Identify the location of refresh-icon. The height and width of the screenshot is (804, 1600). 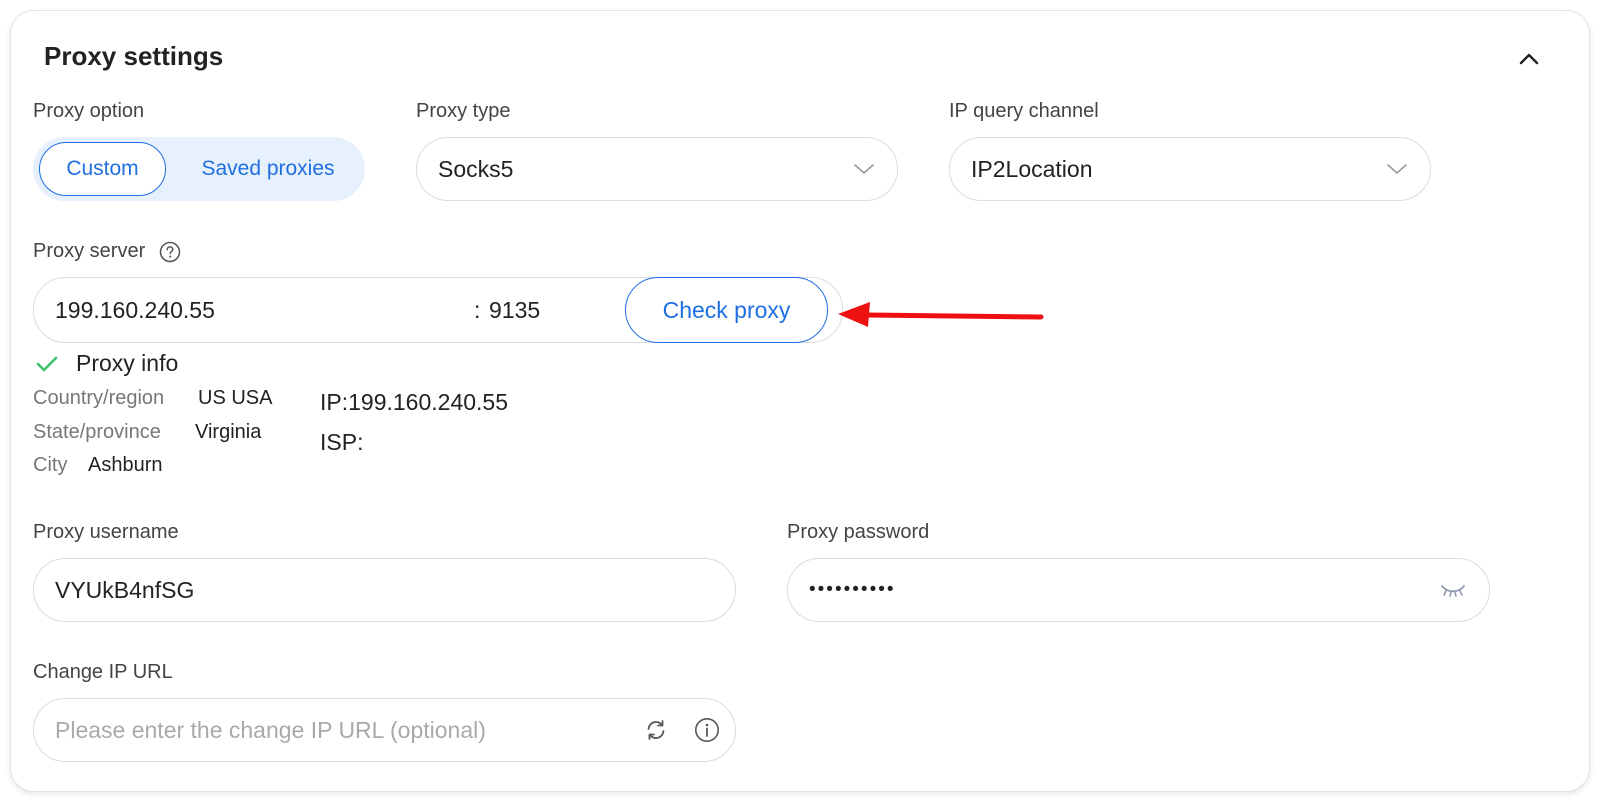
(656, 730).